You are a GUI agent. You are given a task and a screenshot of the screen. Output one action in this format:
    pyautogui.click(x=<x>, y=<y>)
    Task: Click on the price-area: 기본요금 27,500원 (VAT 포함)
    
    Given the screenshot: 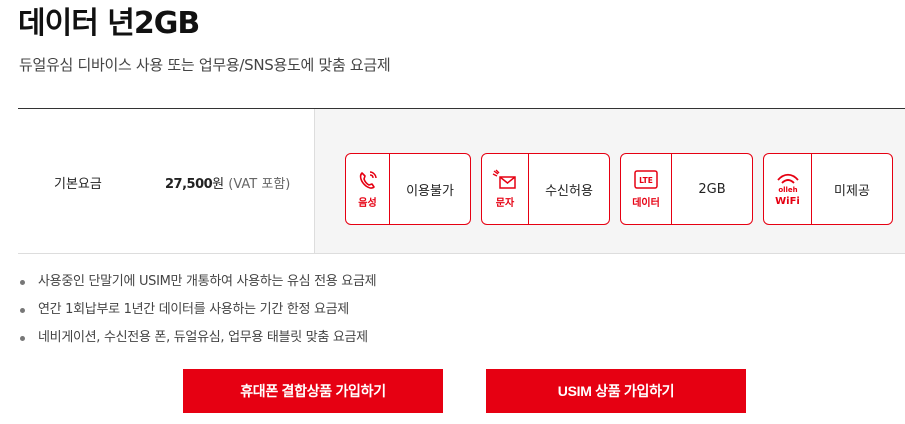 What is the action you would take?
    pyautogui.click(x=166, y=181)
    